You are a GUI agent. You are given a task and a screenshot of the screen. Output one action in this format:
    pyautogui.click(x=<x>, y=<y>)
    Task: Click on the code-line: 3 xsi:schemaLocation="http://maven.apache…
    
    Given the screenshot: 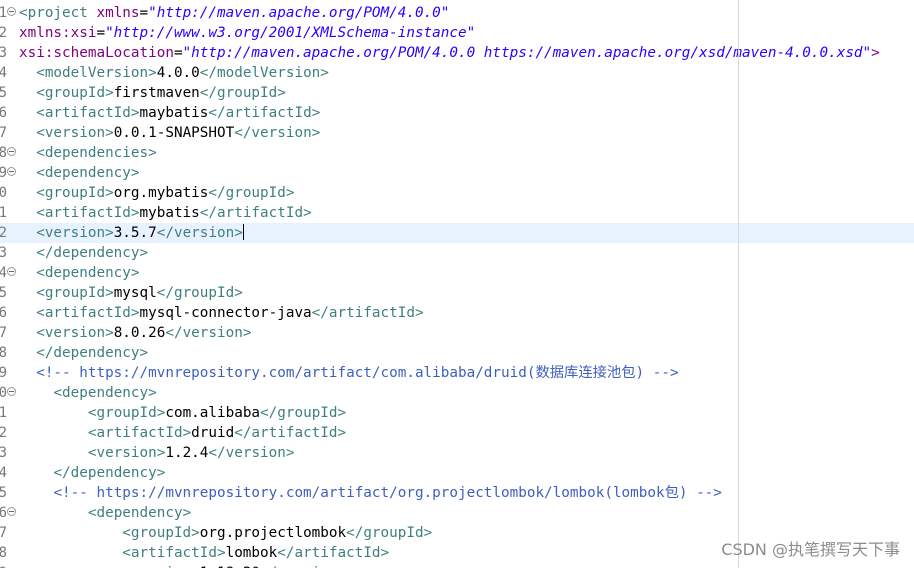 What is the action you would take?
    pyautogui.click(x=457, y=53)
    